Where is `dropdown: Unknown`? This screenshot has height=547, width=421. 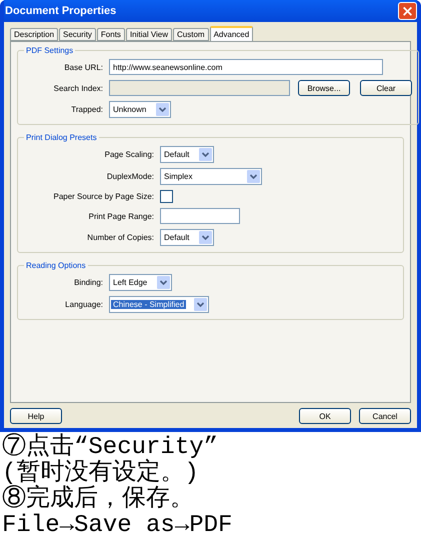
dropdown: Unknown is located at coordinates (140, 109).